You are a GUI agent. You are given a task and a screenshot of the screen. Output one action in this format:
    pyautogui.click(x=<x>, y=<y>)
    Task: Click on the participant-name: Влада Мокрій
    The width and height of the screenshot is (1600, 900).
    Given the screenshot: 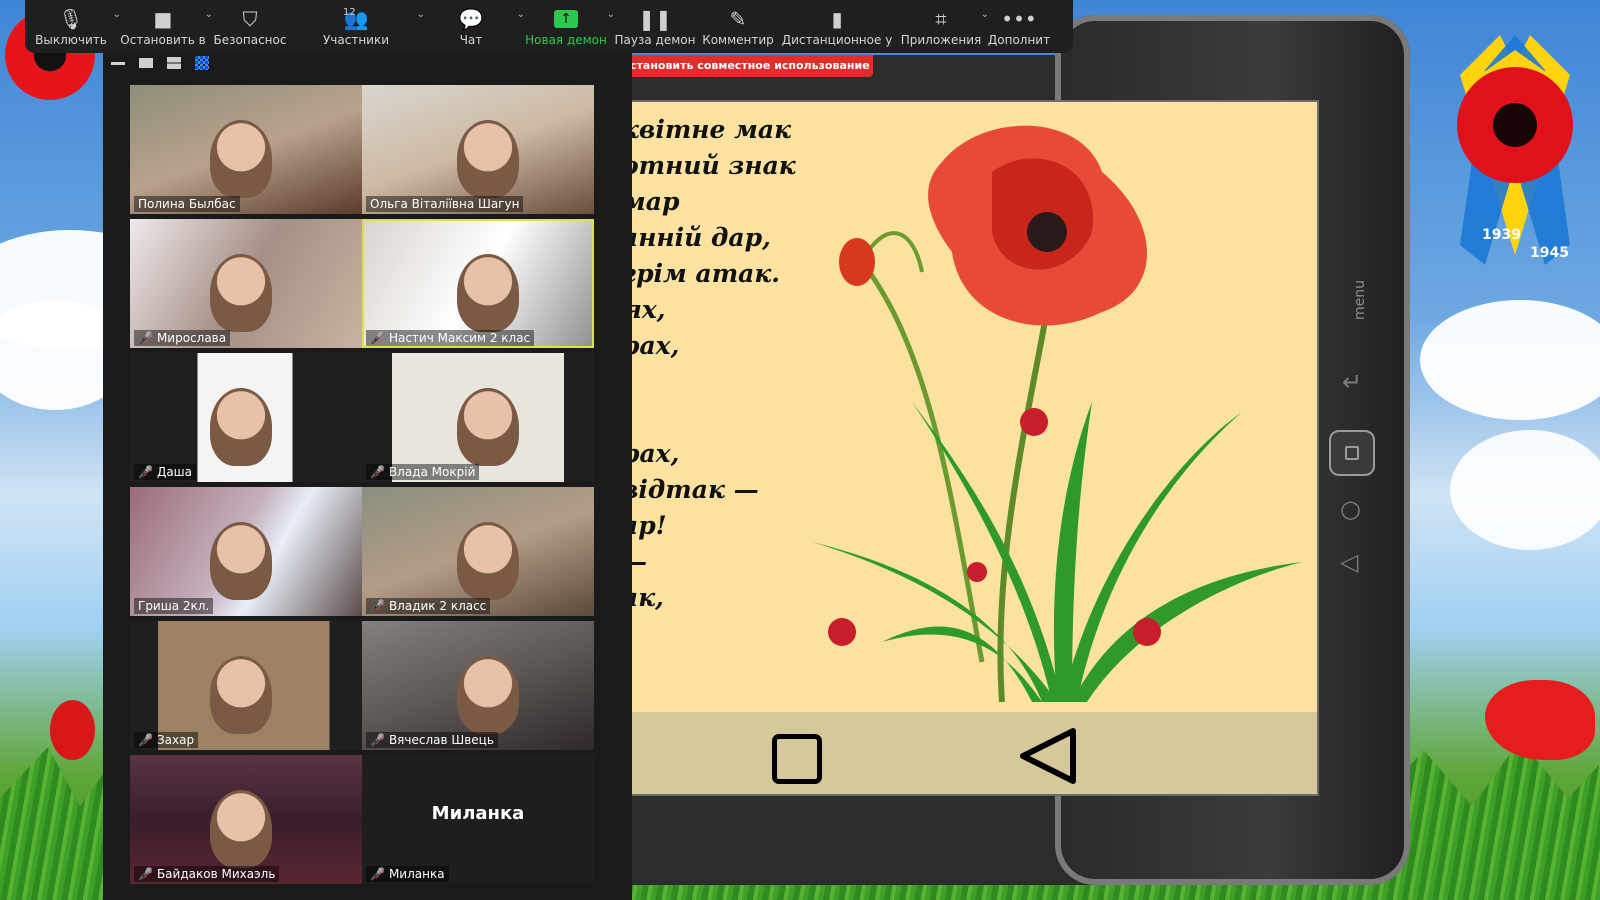 What is the action you would take?
    pyautogui.click(x=432, y=472)
    